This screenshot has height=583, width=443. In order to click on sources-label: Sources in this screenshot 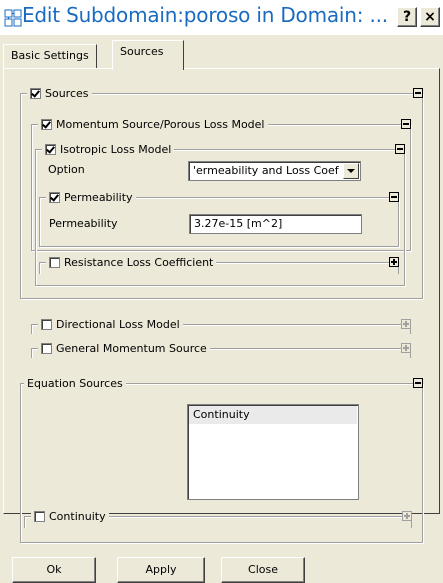, I will do `click(67, 93)`.